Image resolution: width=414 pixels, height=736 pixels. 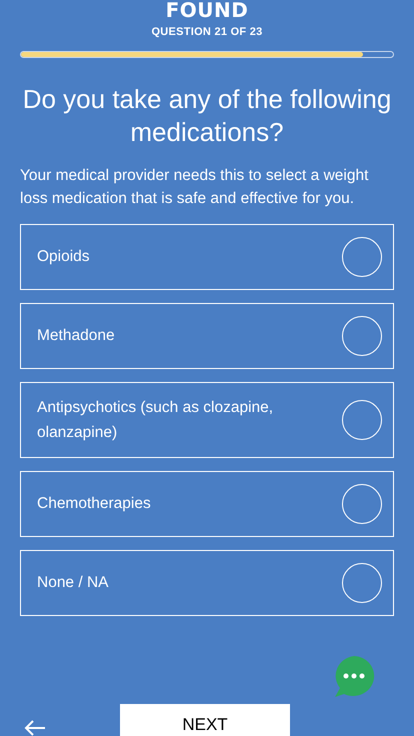 What do you see at coordinates (207, 335) in the screenshot?
I see `answer-option: Methadone` at bounding box center [207, 335].